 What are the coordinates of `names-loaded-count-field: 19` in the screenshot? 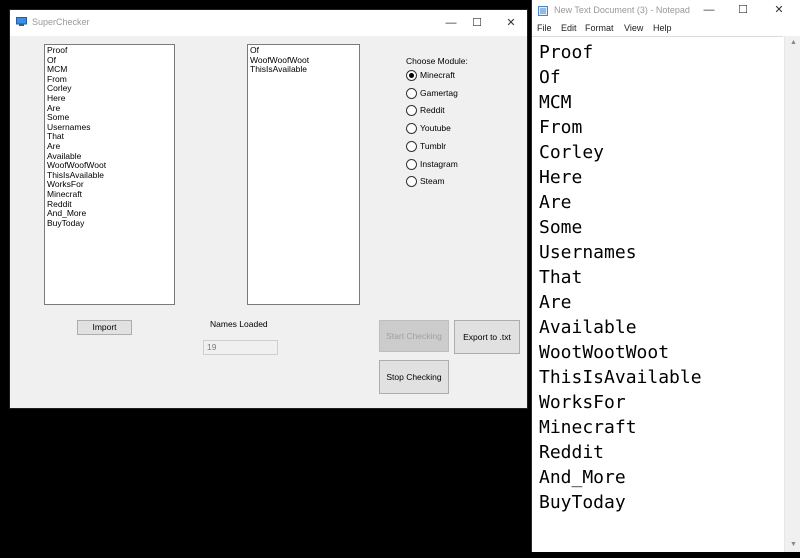 It's located at (240, 347).